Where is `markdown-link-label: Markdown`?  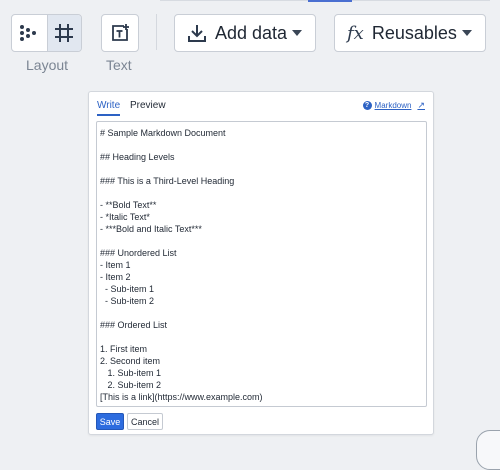
markdown-link-label: Markdown is located at coordinates (393, 105).